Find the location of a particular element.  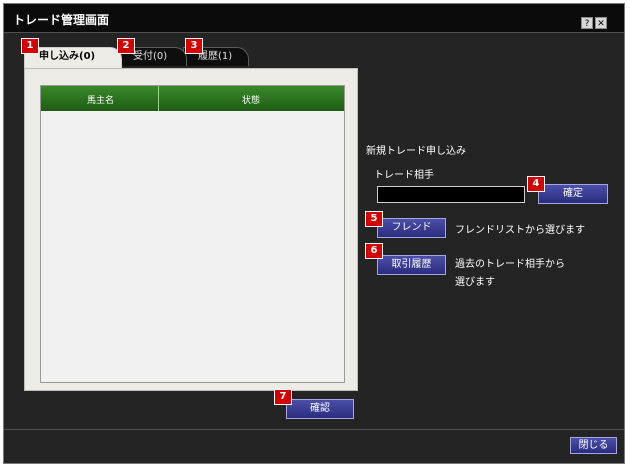

history-description-line2: 選びます is located at coordinates (475, 282).